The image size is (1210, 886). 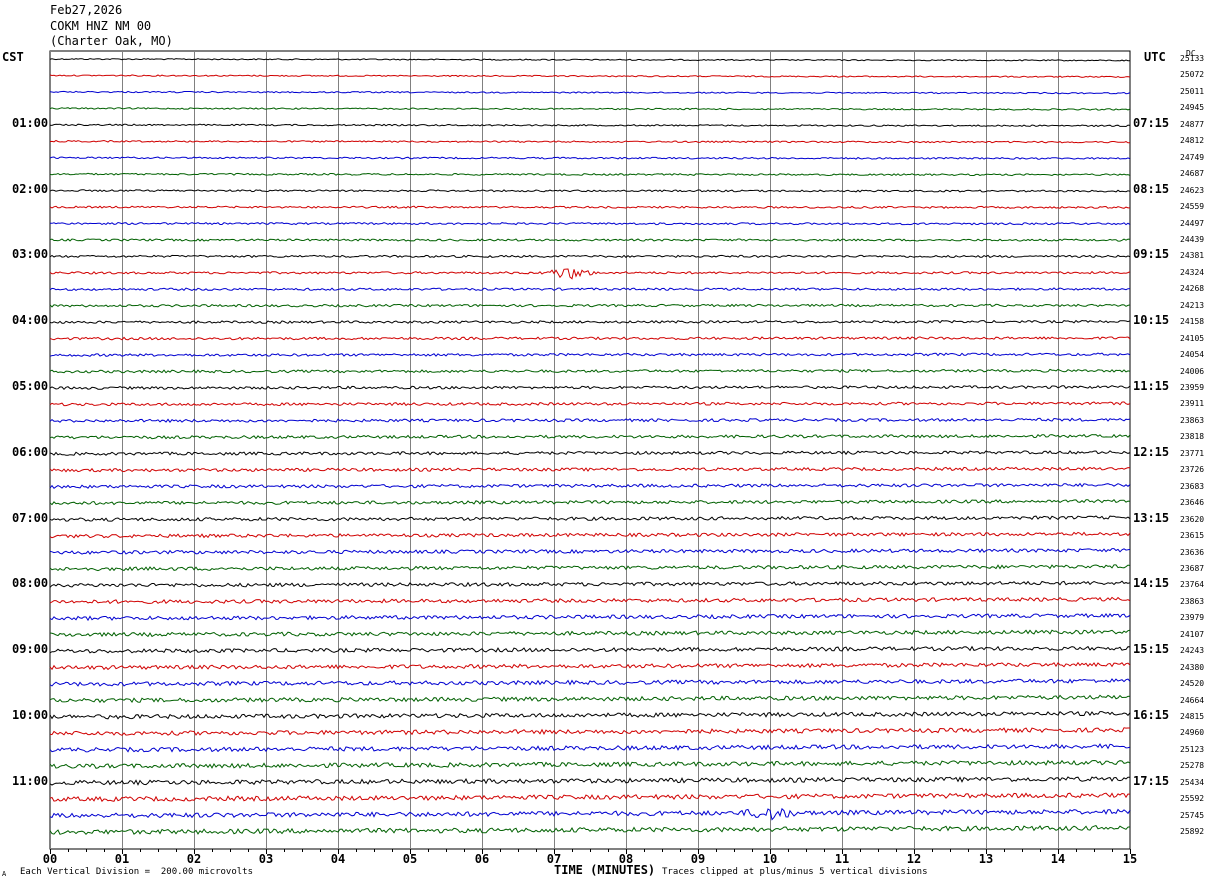 I want to click on x-tick-label: 02, so click(x=194, y=859).